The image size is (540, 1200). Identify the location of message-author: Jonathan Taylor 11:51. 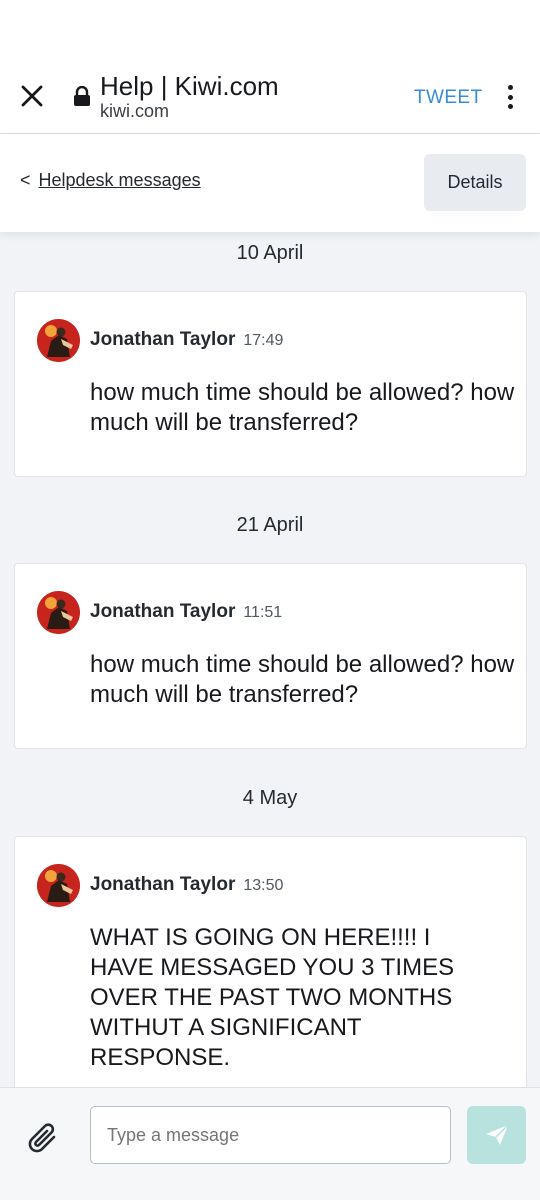
(186, 612).